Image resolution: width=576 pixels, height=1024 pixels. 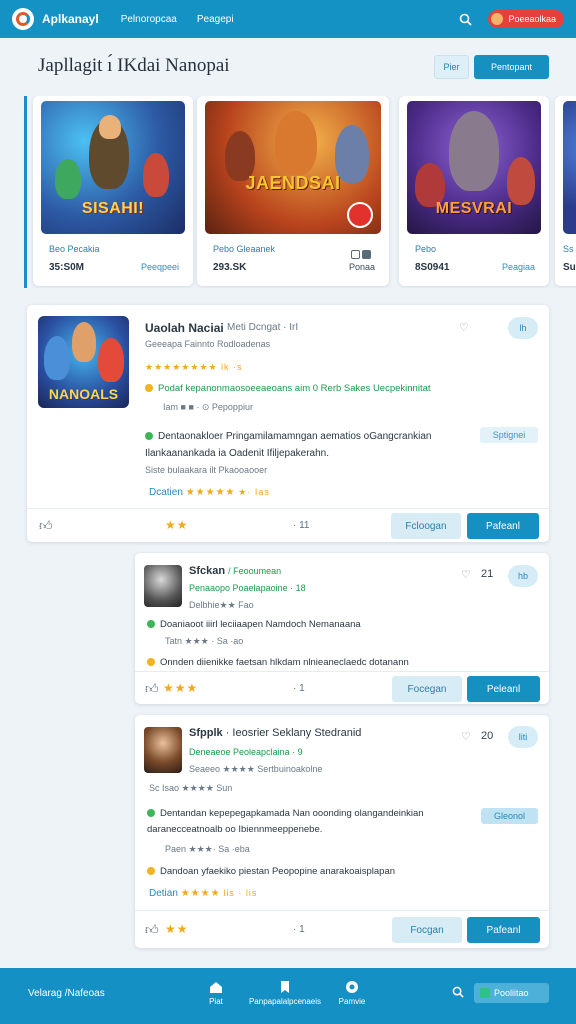 I want to click on game-title: Ss, so click(x=568, y=249).